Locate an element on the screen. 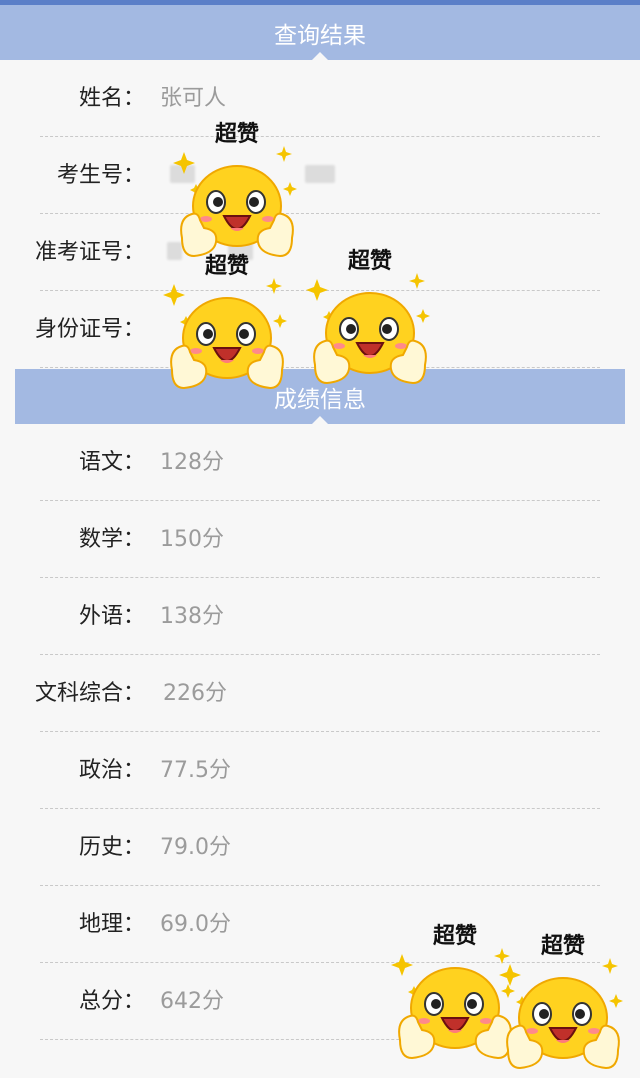  politics-value: 77.5分 is located at coordinates (195, 770).